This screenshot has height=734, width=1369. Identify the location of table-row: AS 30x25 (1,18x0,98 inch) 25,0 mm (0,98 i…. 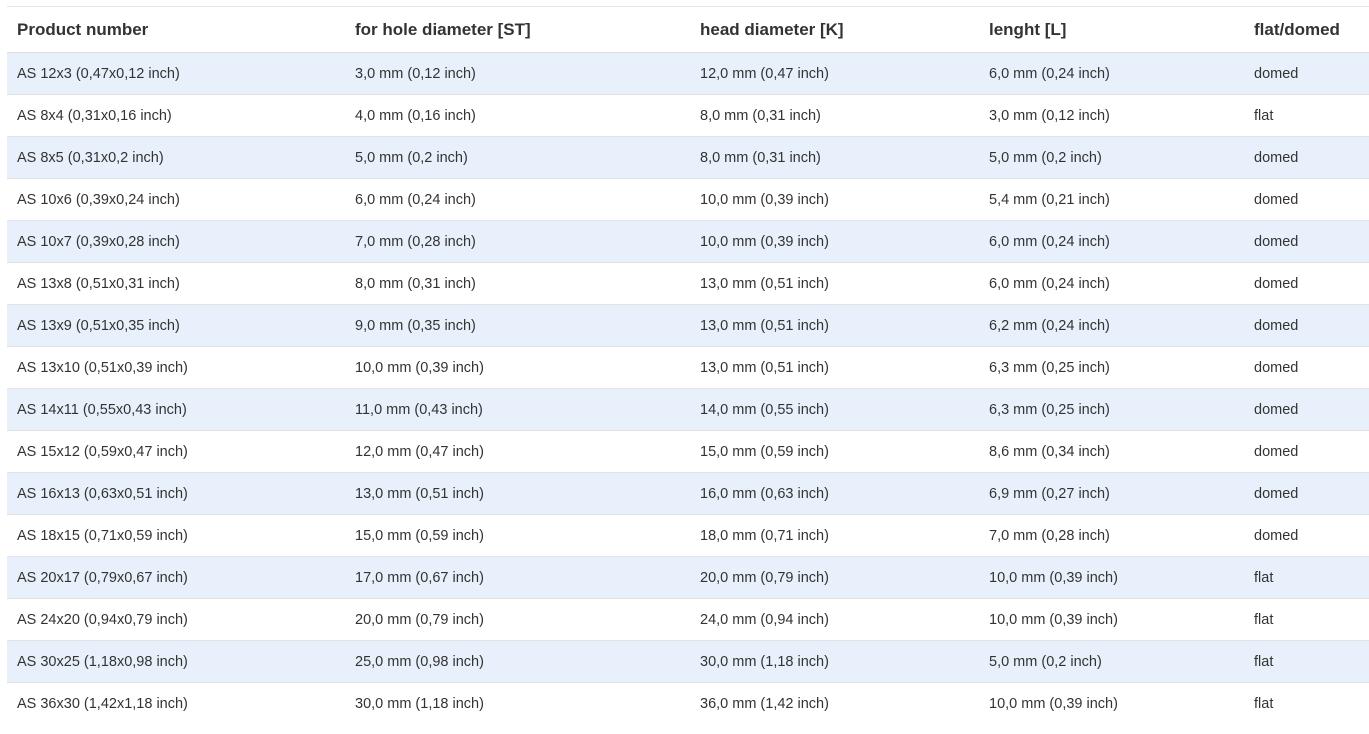
(688, 661).